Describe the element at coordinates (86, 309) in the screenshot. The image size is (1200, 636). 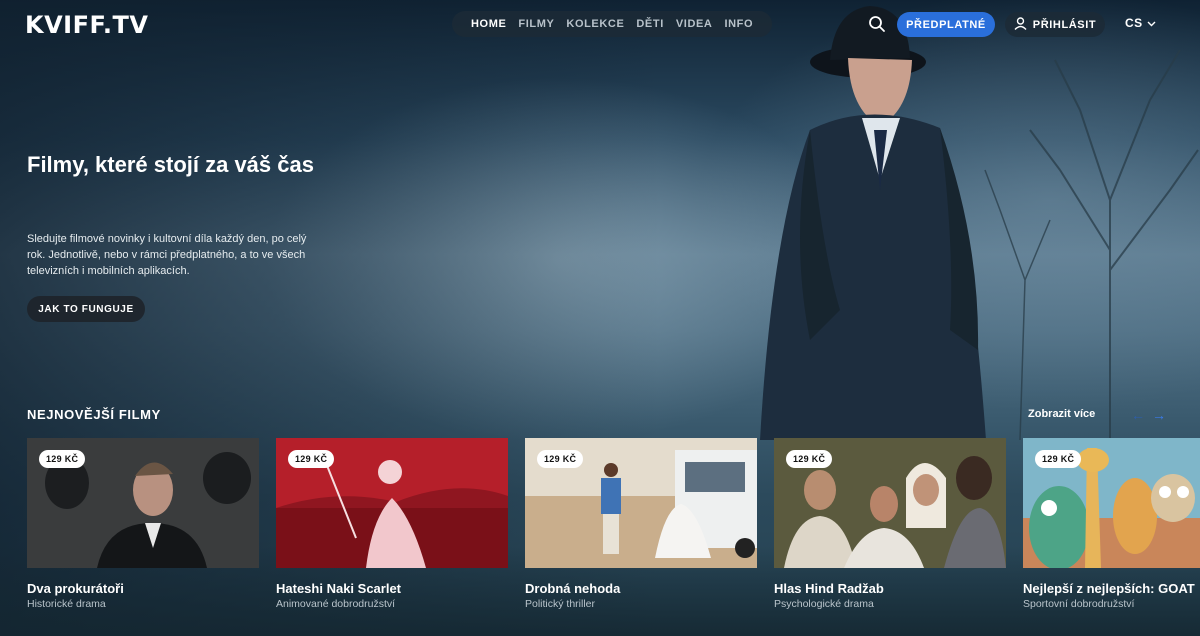
I see `how-it-works-button: JAK TO FUNGUJE` at that location.